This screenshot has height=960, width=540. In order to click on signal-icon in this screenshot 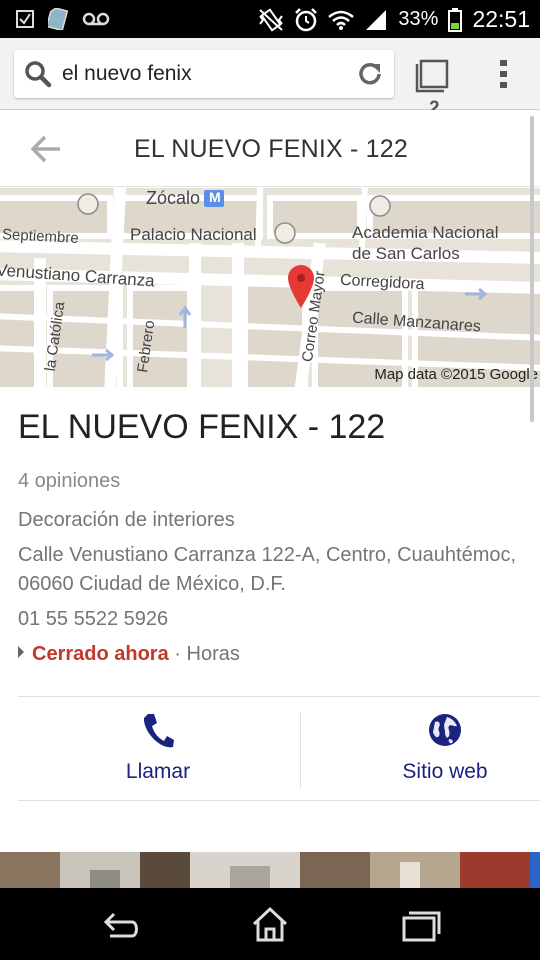, I will do `click(376, 19)`.